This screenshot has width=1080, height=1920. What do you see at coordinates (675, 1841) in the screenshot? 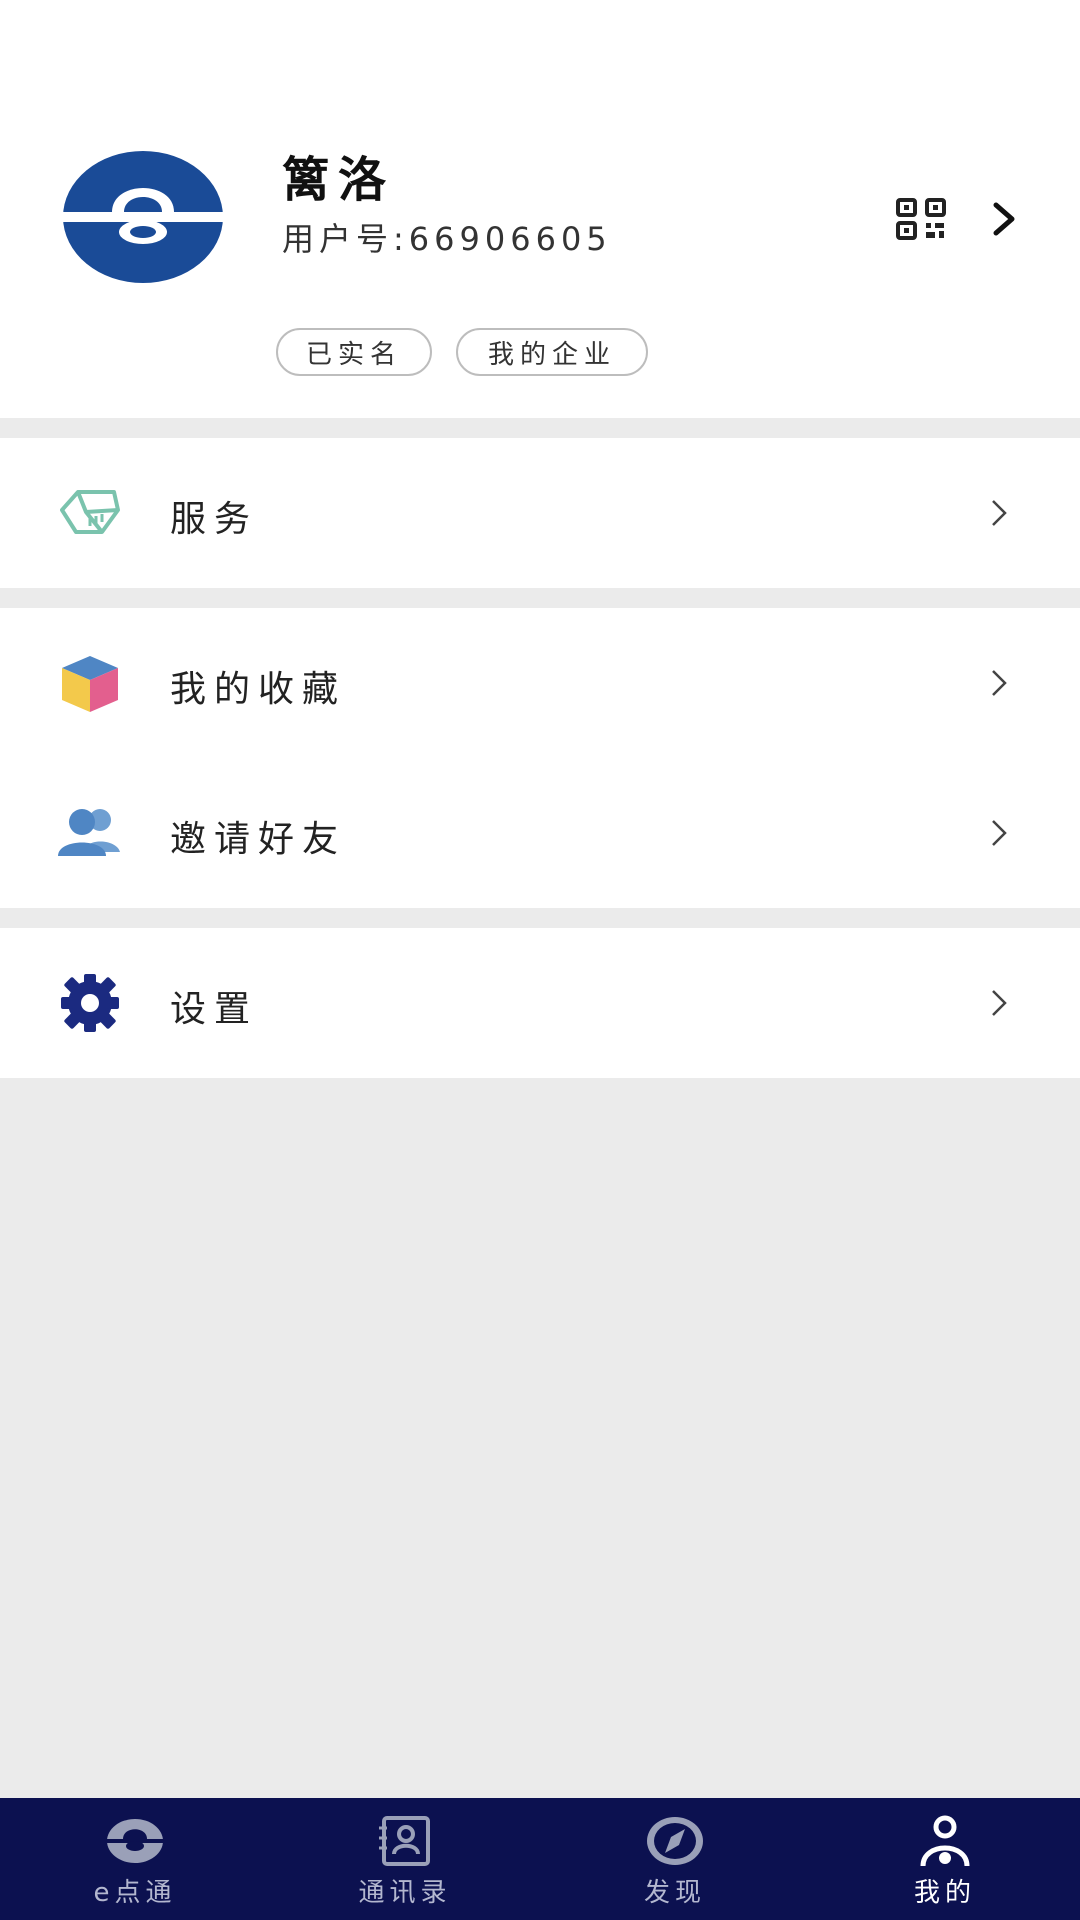
I see `compass-icon` at bounding box center [675, 1841].